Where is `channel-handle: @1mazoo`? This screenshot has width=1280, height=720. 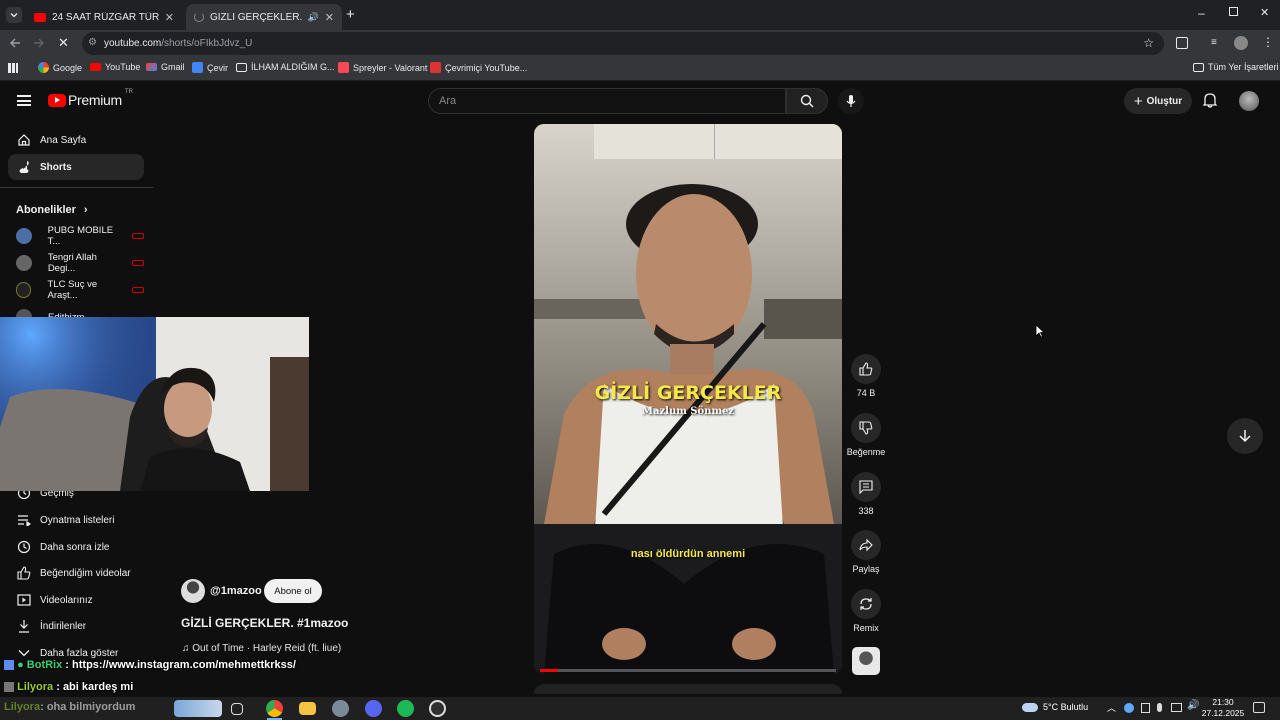 channel-handle: @1mazoo is located at coordinates (236, 591).